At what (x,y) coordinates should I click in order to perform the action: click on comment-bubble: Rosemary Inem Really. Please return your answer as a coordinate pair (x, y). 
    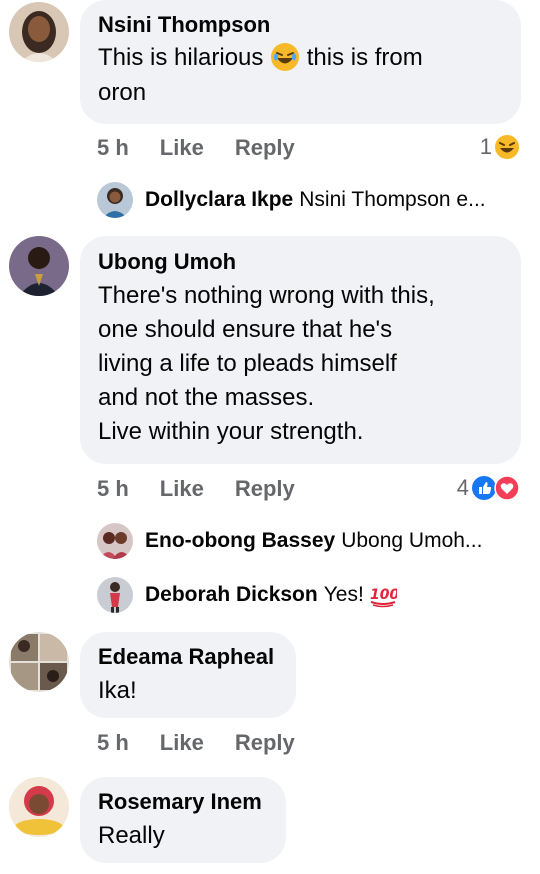
    Looking at the image, I should click on (183, 820).